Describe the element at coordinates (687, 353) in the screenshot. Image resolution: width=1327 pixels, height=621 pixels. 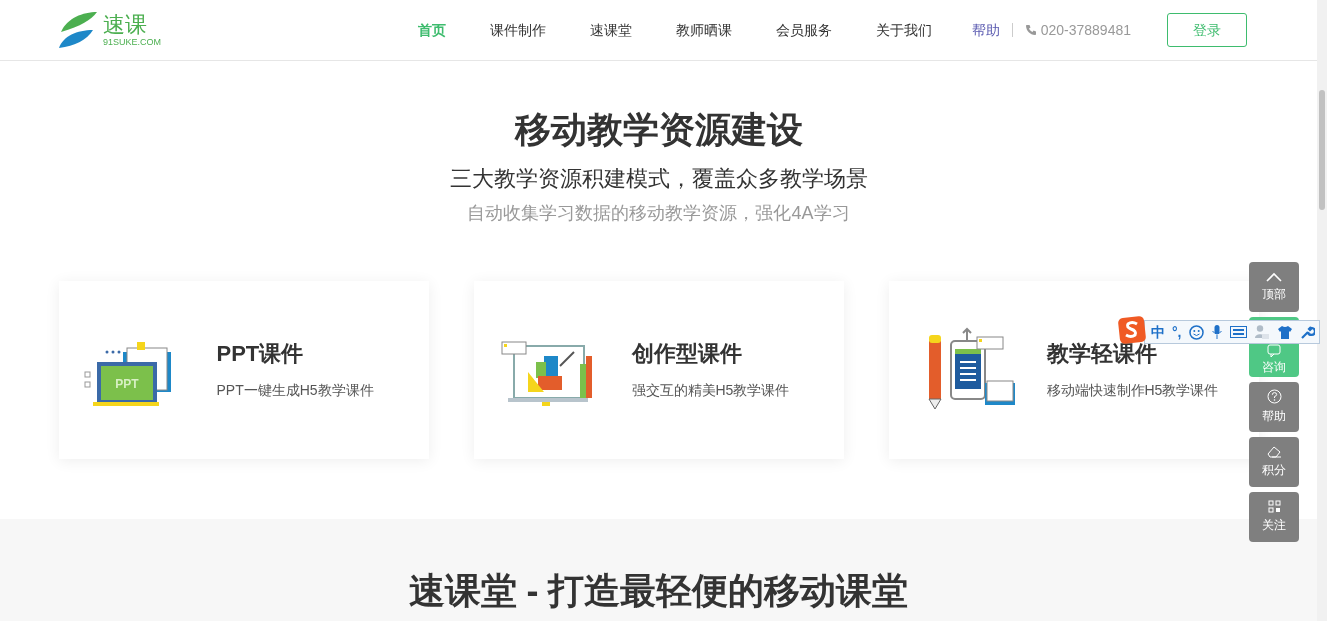
I see `card-title: 创作型课件` at that location.